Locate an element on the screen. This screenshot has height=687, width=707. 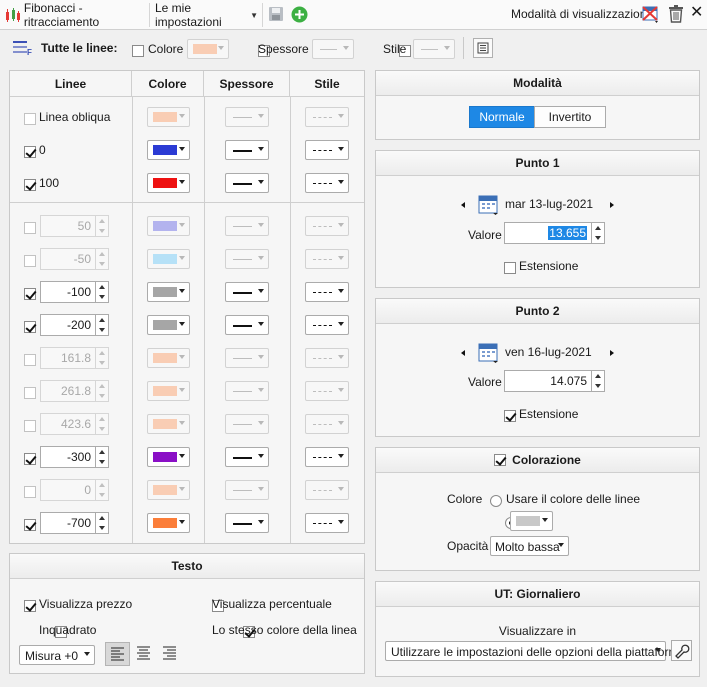
level-value-input: 0 is located at coordinates (74, 490).